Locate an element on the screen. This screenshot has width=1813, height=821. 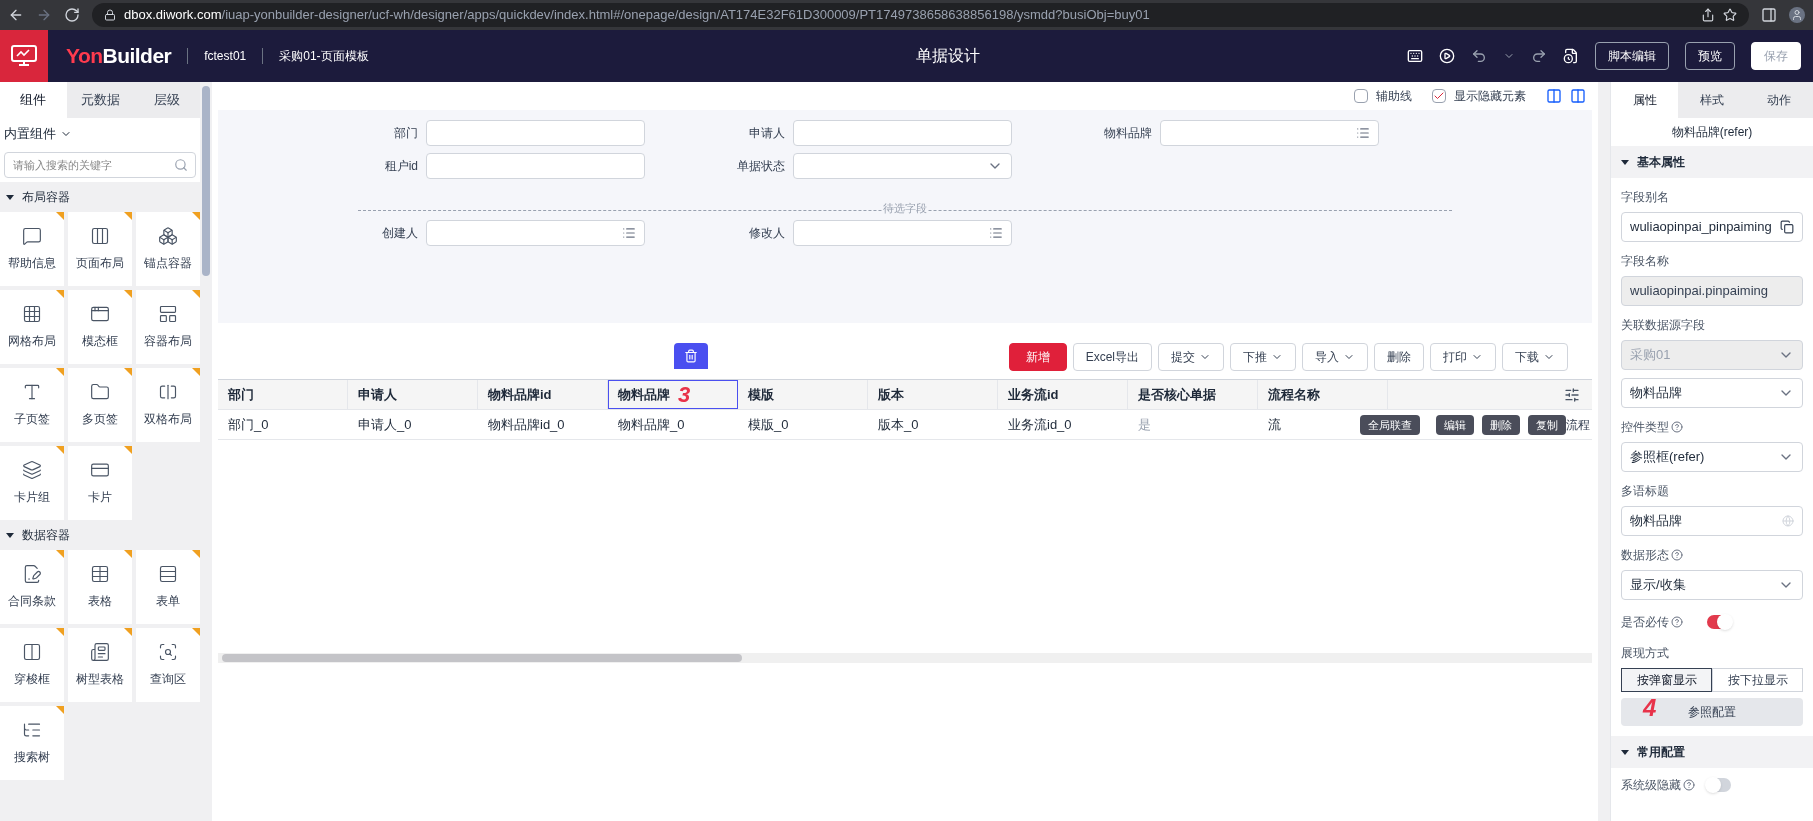
globe-icon is located at coordinates (1788, 521).